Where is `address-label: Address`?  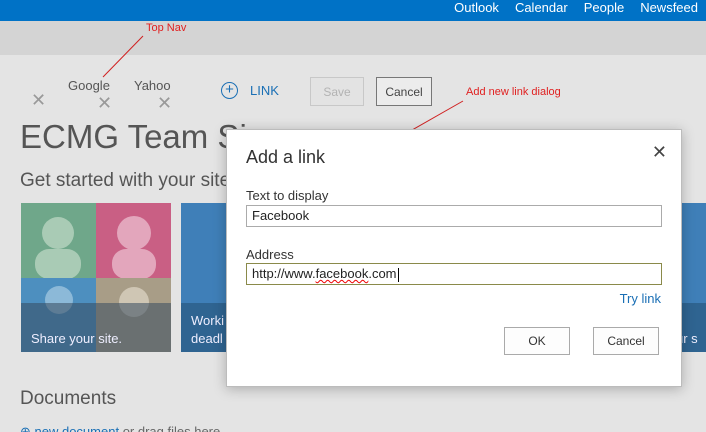 address-label: Address is located at coordinates (270, 254).